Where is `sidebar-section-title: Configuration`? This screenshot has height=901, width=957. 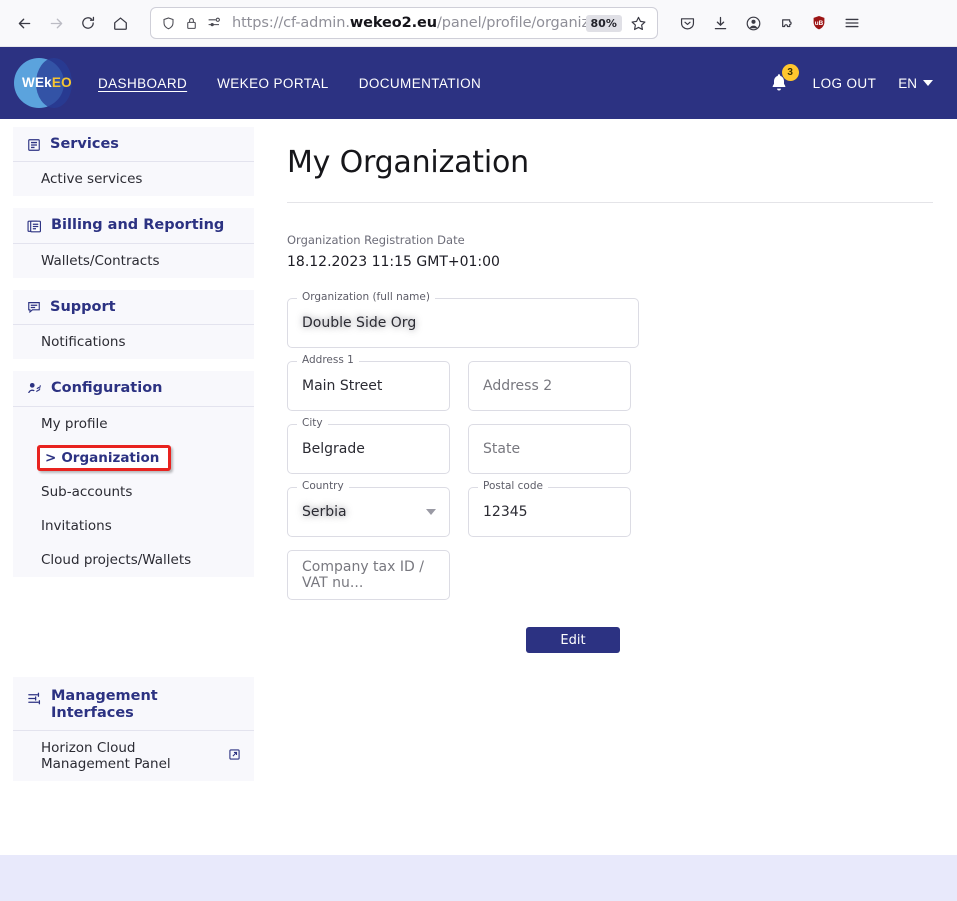
sidebar-section-title: Configuration is located at coordinates (107, 388).